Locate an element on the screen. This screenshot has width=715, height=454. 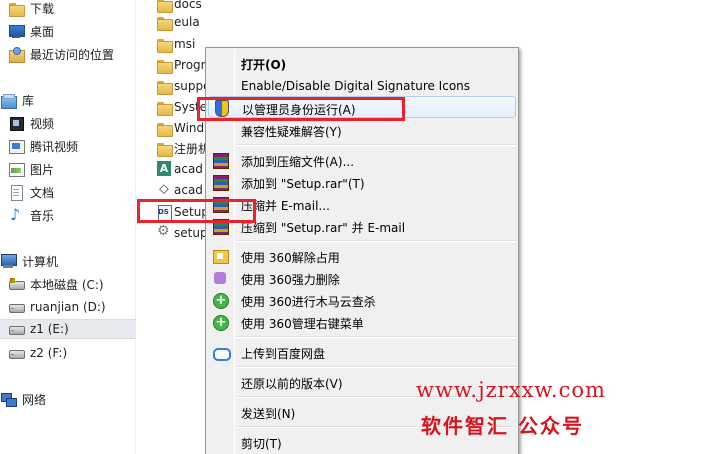
list-item: setup is located at coordinates (181, 233).